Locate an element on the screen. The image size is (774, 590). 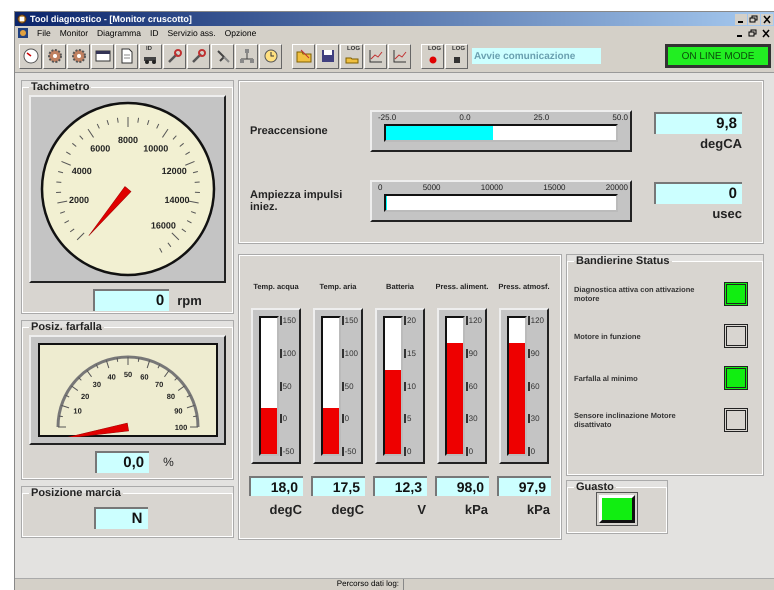
menu-item: File is located at coordinates (44, 33).